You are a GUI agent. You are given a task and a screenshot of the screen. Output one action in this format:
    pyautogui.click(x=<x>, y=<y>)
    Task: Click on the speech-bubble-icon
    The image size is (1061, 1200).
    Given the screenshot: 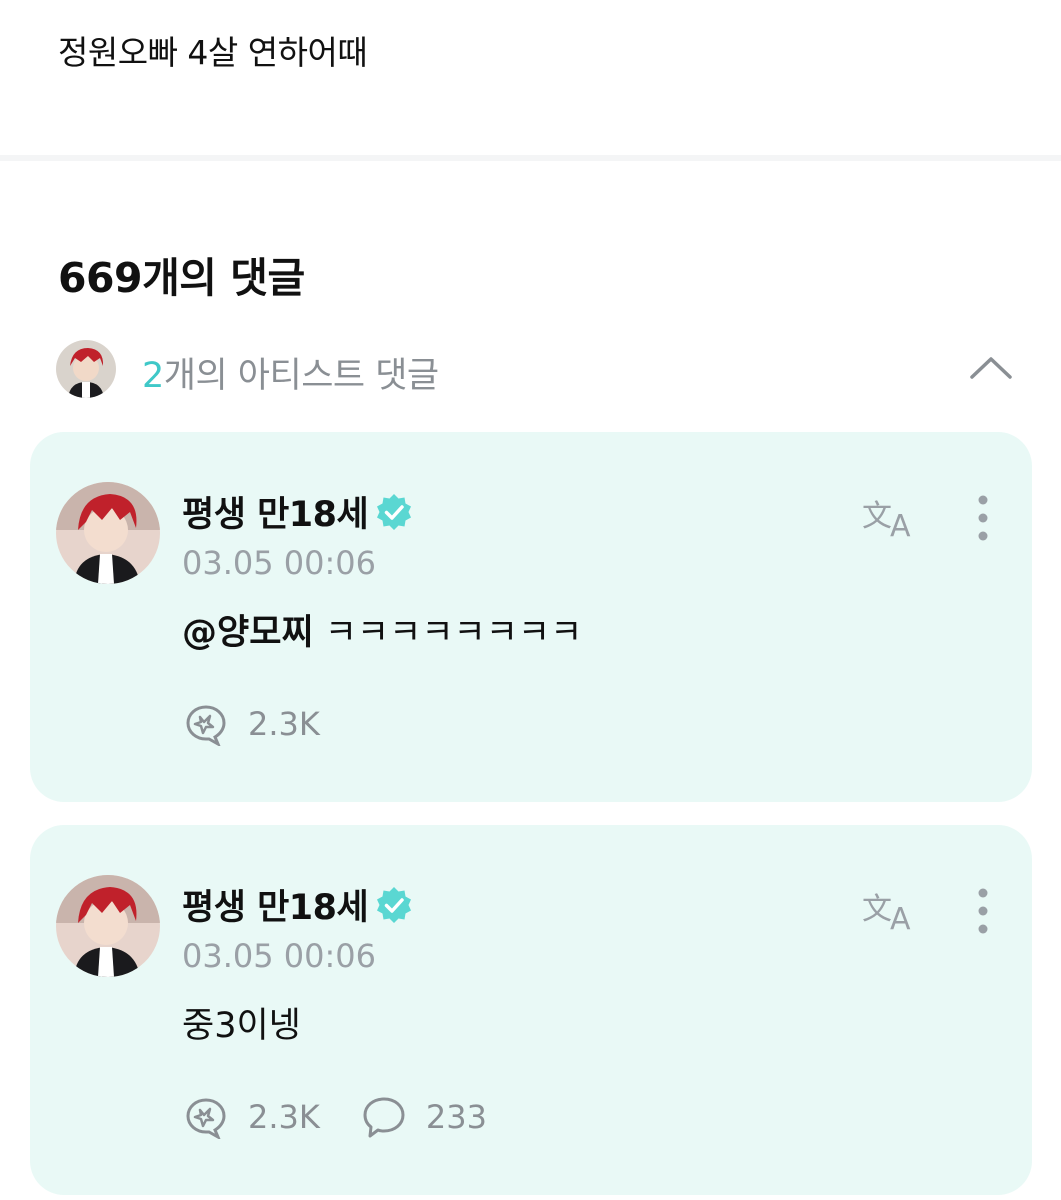 What is the action you would take?
    pyautogui.click(x=384, y=1117)
    